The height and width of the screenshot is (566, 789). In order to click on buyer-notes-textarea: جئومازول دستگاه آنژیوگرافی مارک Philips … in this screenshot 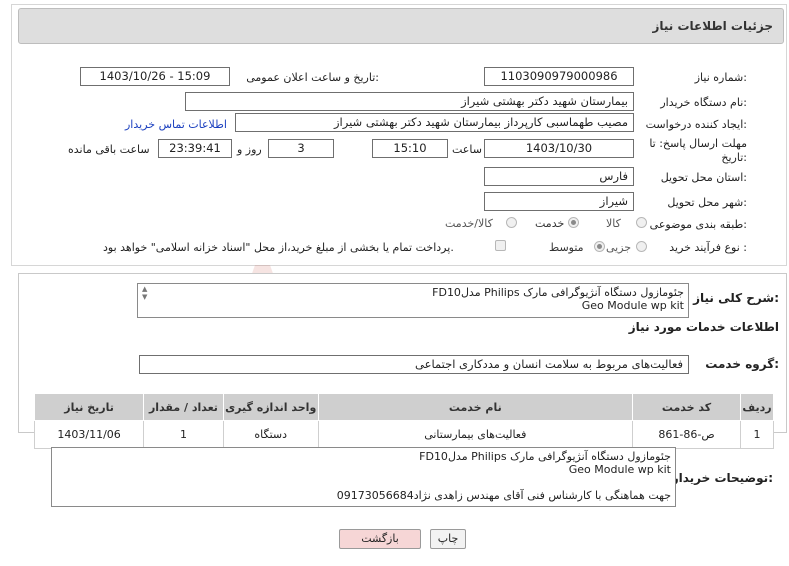, I will do `click(363, 477)`.